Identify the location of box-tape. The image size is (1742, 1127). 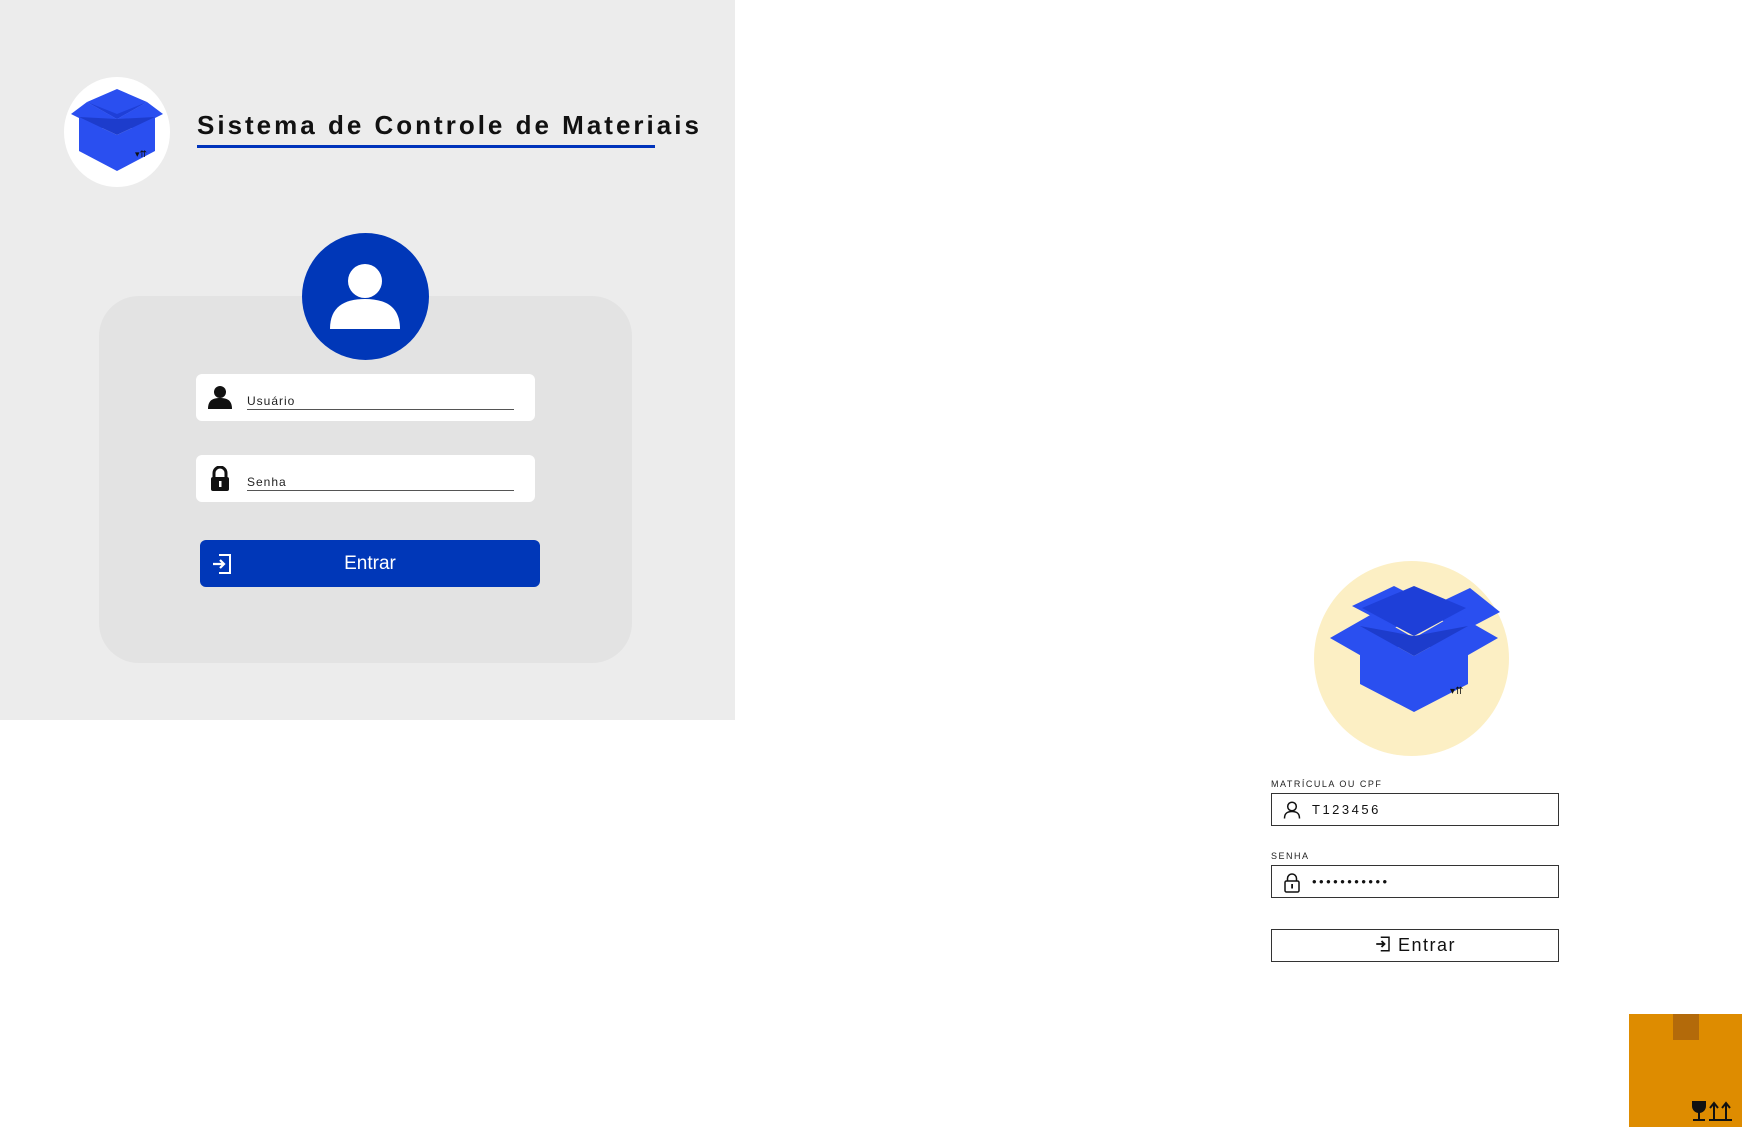
(1686, 1027).